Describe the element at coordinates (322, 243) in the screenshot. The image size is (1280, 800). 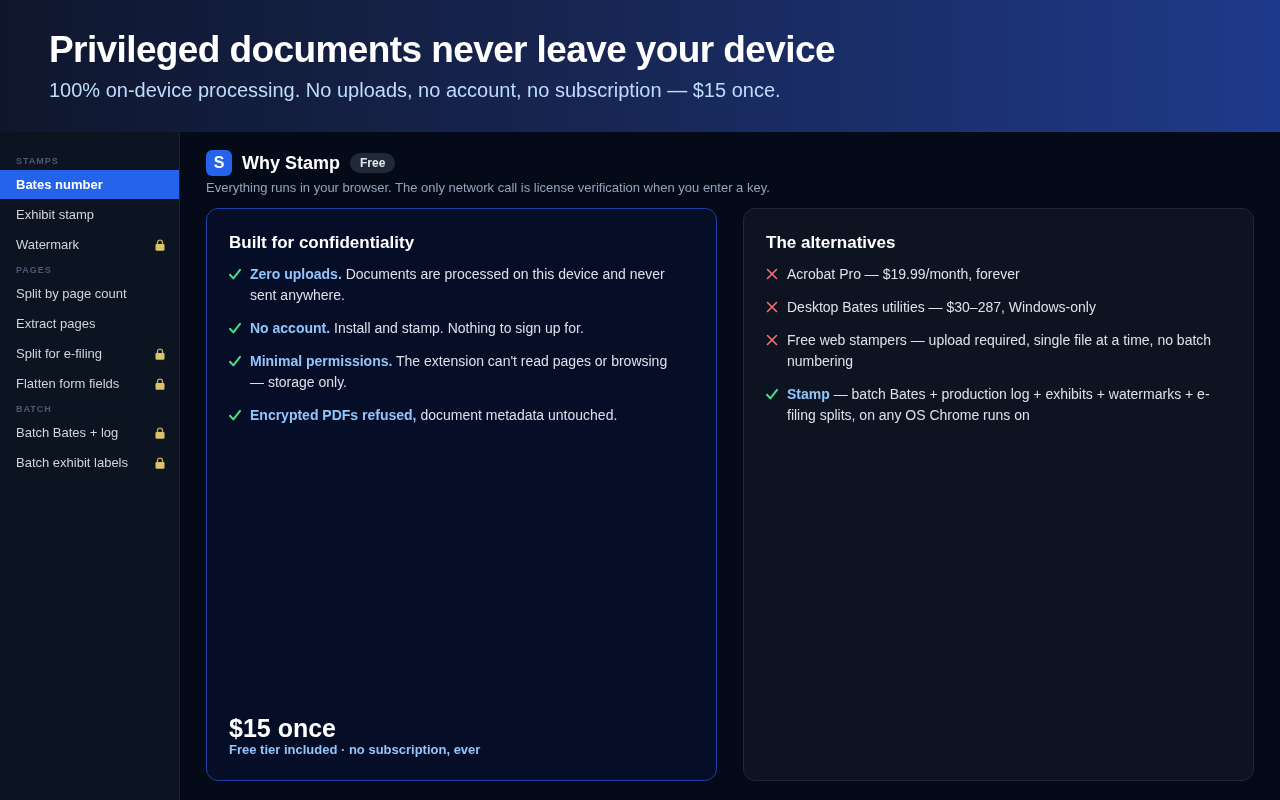
I see `card-title: Built for confidentiality` at that location.